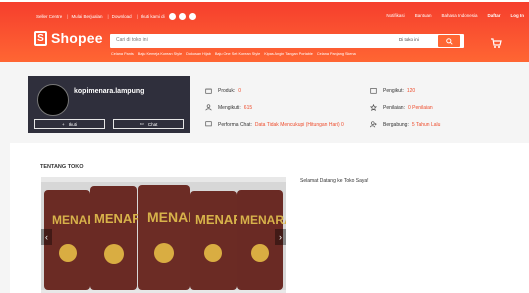  What do you see at coordinates (496, 43) in the screenshot?
I see `cart-icon` at bounding box center [496, 43].